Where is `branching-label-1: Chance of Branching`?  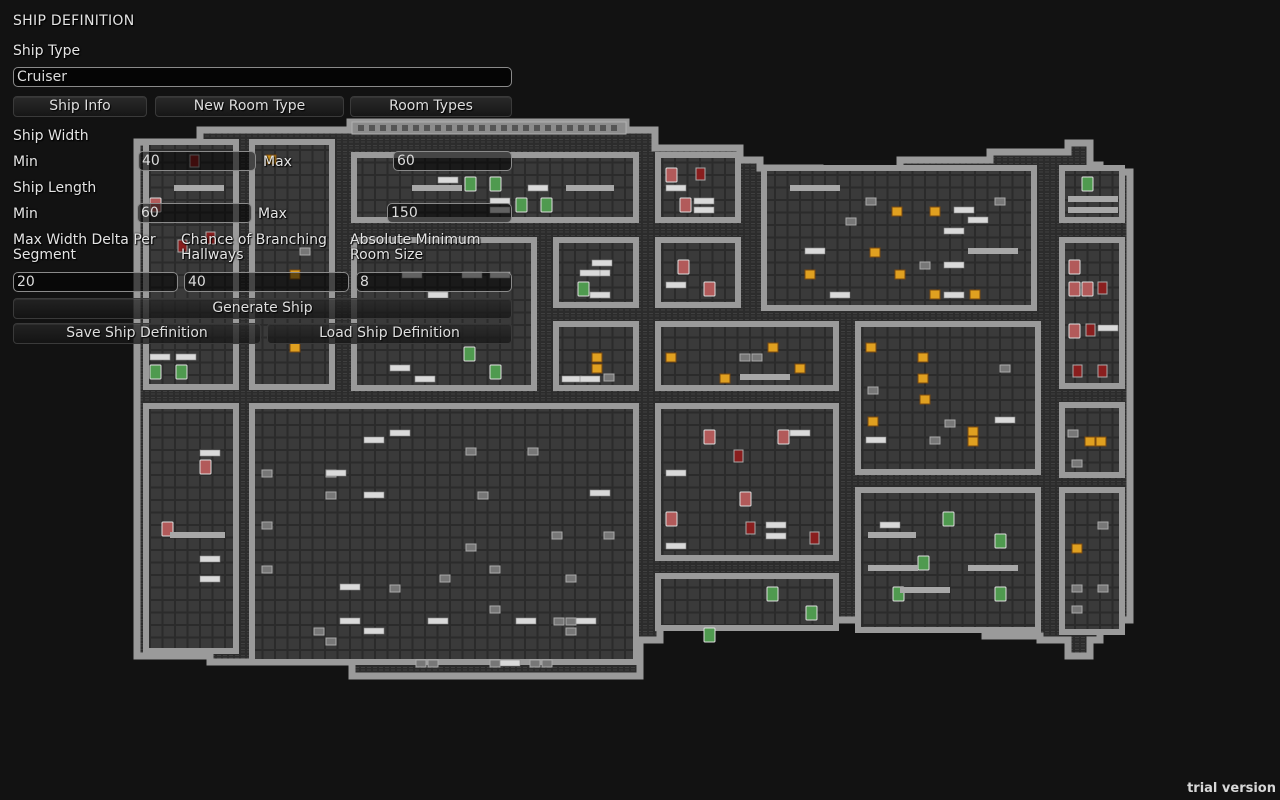 branching-label-1: Chance of Branching is located at coordinates (254, 240).